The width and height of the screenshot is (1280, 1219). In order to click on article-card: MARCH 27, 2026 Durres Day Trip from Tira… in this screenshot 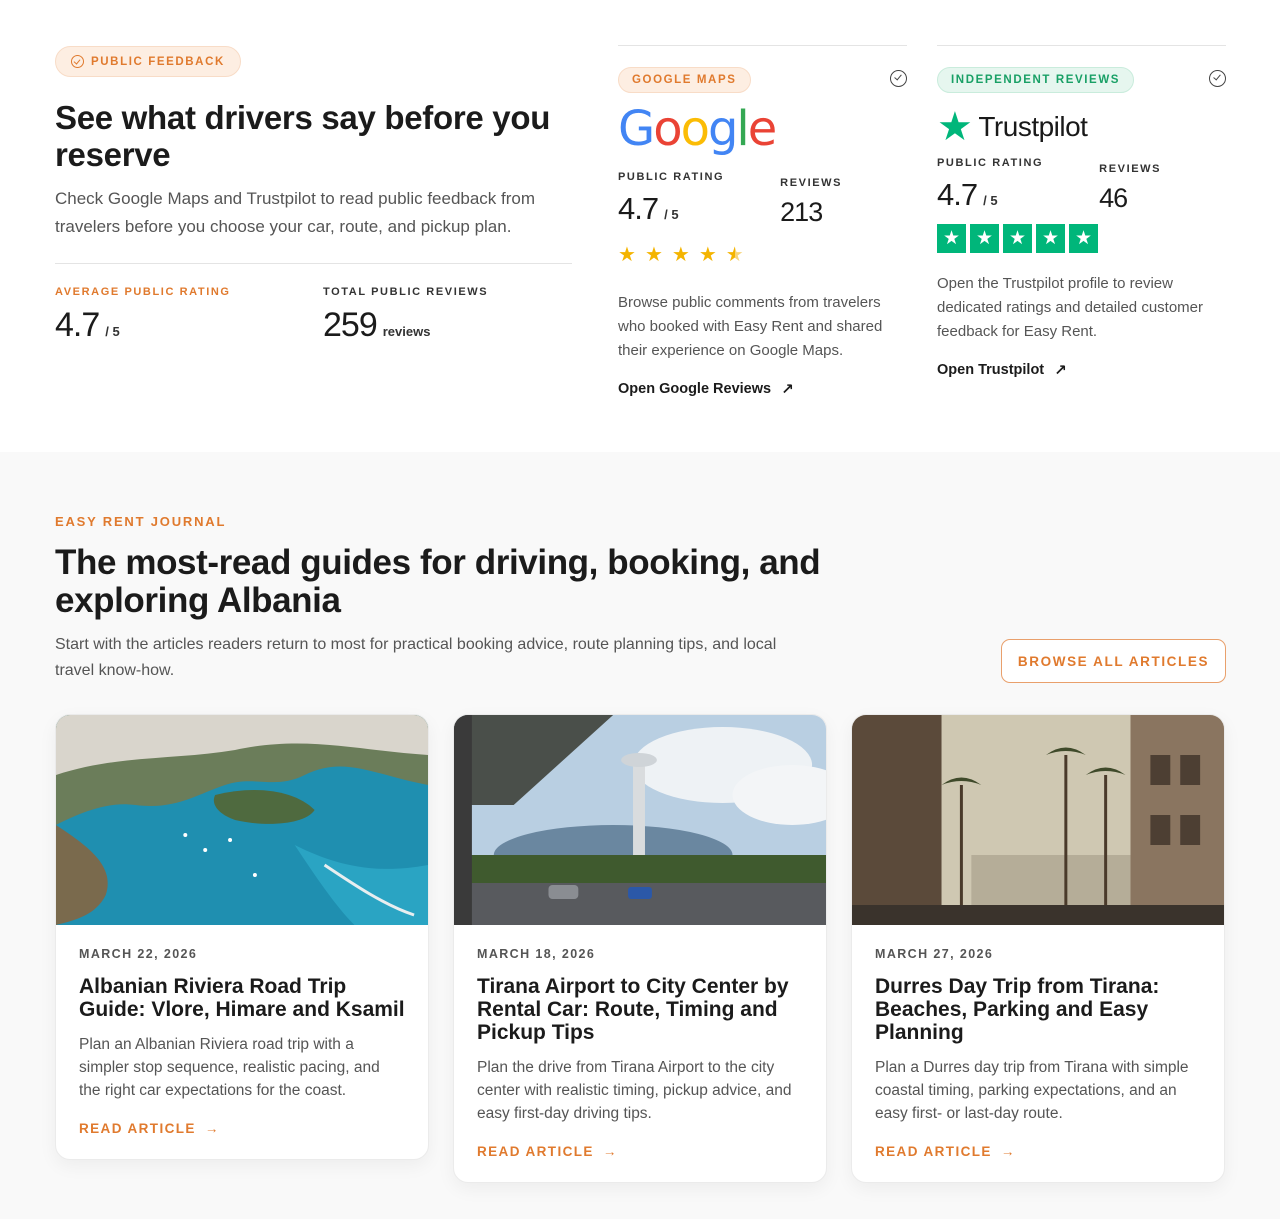, I will do `click(1038, 948)`.